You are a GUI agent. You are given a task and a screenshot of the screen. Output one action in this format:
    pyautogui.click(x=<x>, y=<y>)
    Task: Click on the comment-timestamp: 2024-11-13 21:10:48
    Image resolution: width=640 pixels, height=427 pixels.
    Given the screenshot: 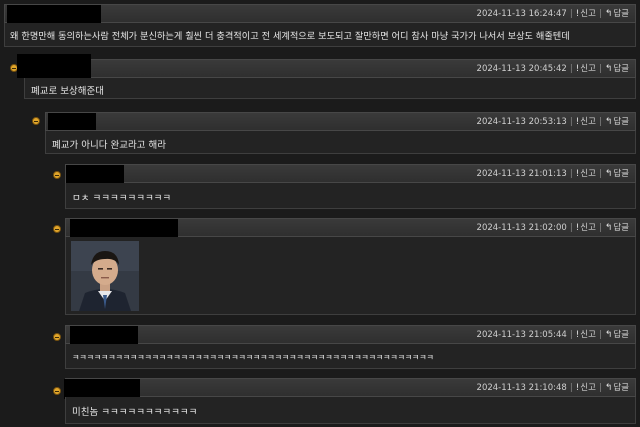 What is the action you would take?
    pyautogui.click(x=521, y=388)
    